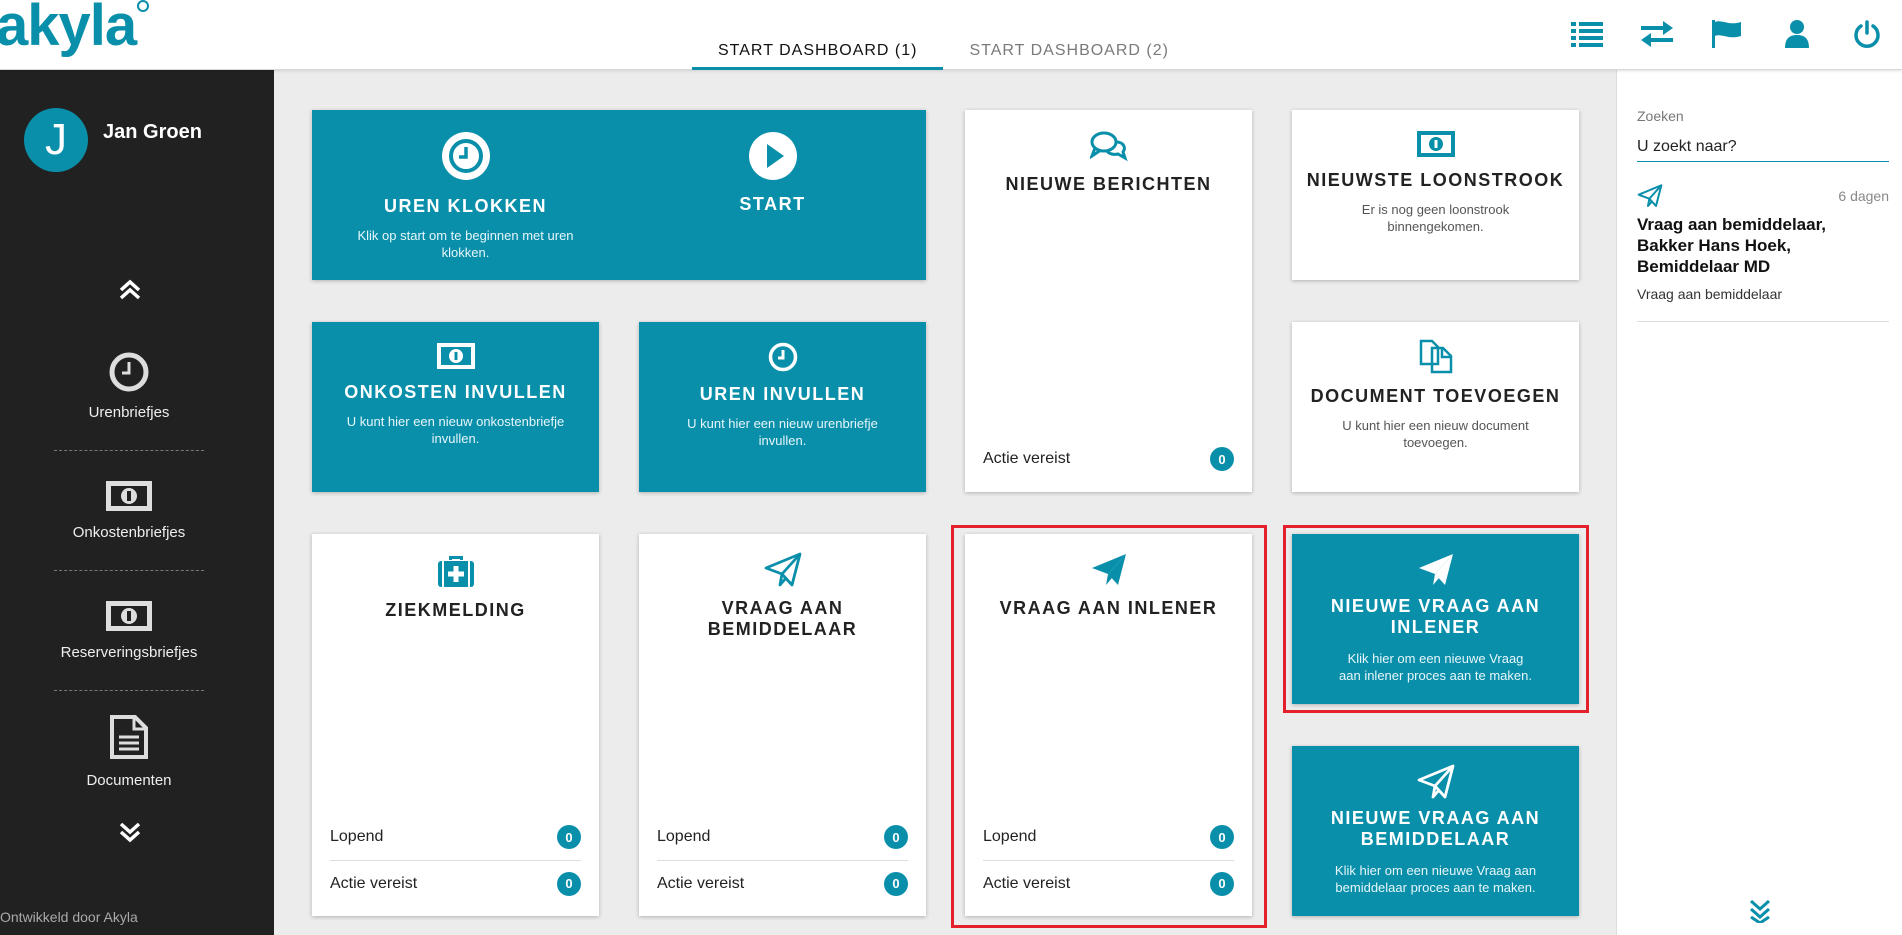 This screenshot has width=1902, height=935. I want to click on message-subtitle: Vraag aan bemiddelaar, so click(1710, 294).